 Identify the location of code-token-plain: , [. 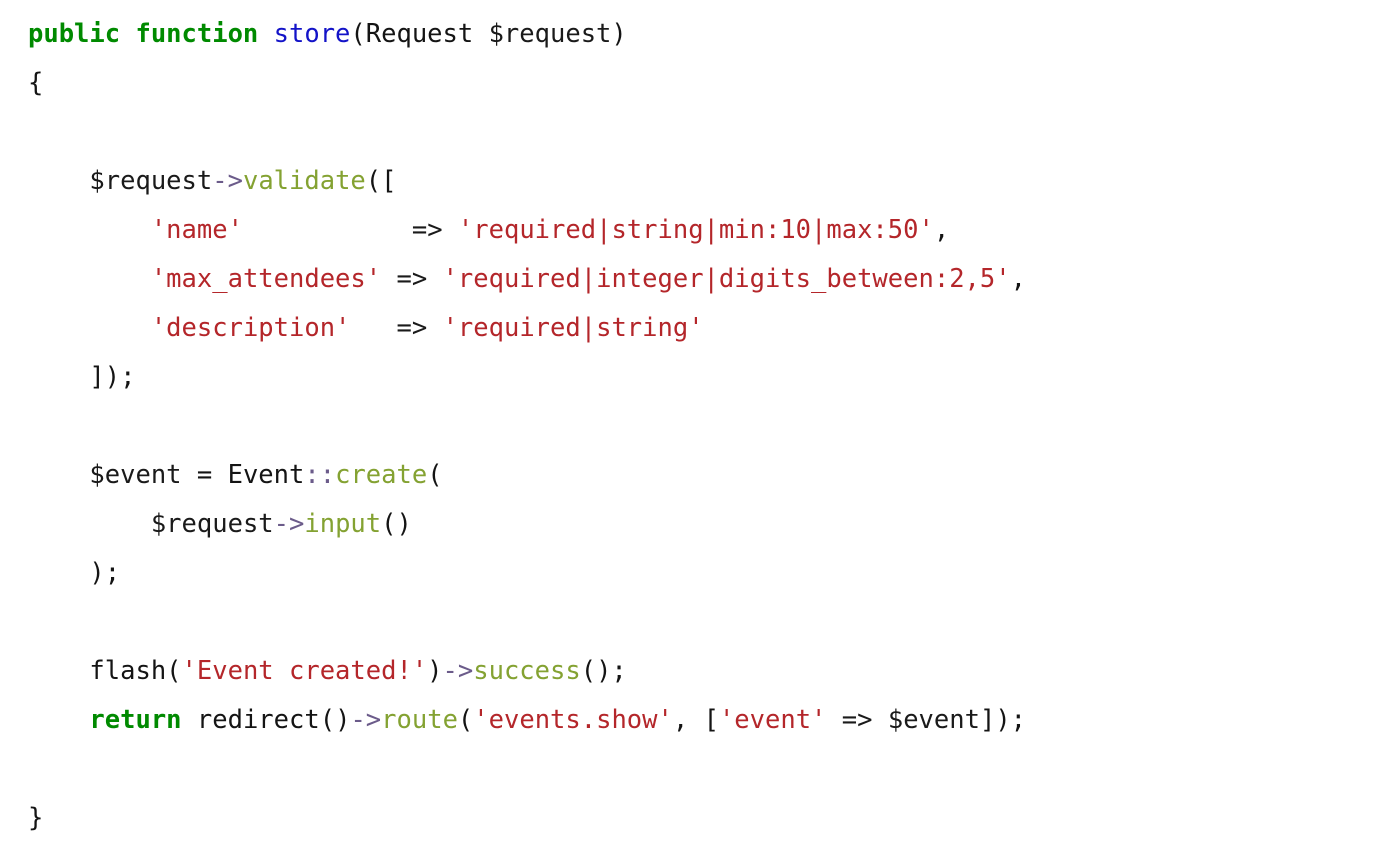
(695, 720).